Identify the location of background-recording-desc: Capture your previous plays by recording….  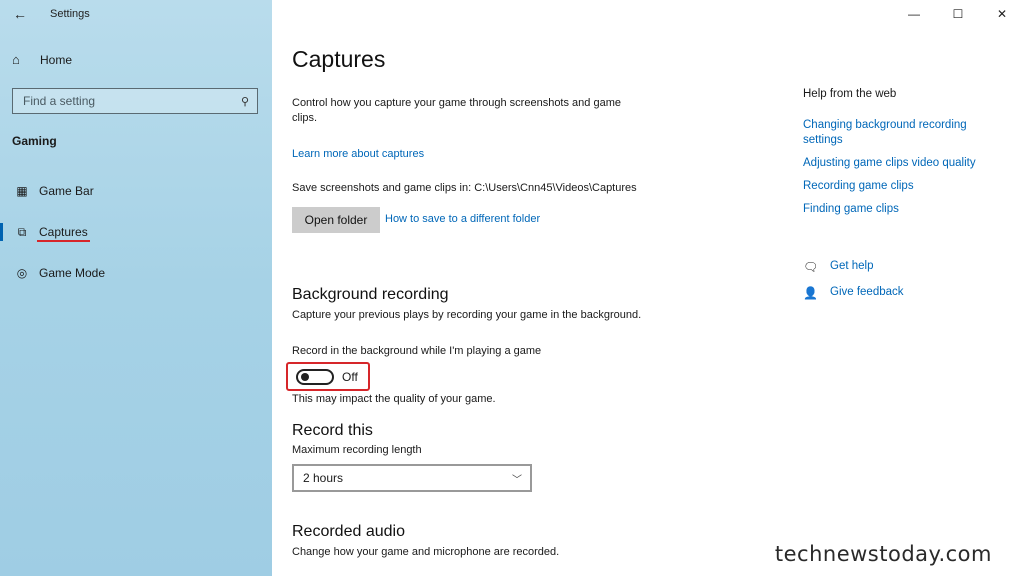
(467, 315).